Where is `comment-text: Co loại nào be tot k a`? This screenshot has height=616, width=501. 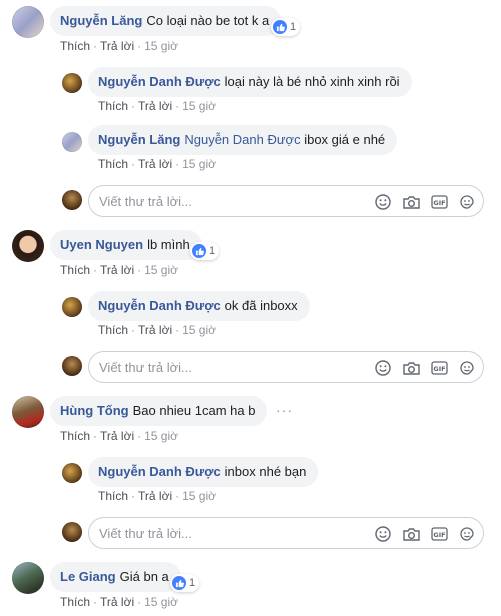 comment-text: Co loại nào be tot k a is located at coordinates (208, 20).